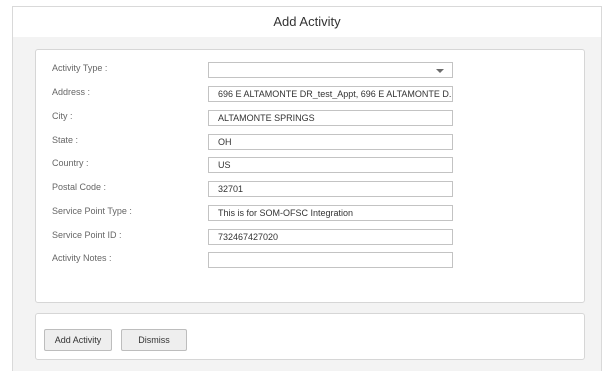 Image resolution: width=607 pixels, height=371 pixels. I want to click on activity-notes-row: Activity Notes :, so click(310, 260).